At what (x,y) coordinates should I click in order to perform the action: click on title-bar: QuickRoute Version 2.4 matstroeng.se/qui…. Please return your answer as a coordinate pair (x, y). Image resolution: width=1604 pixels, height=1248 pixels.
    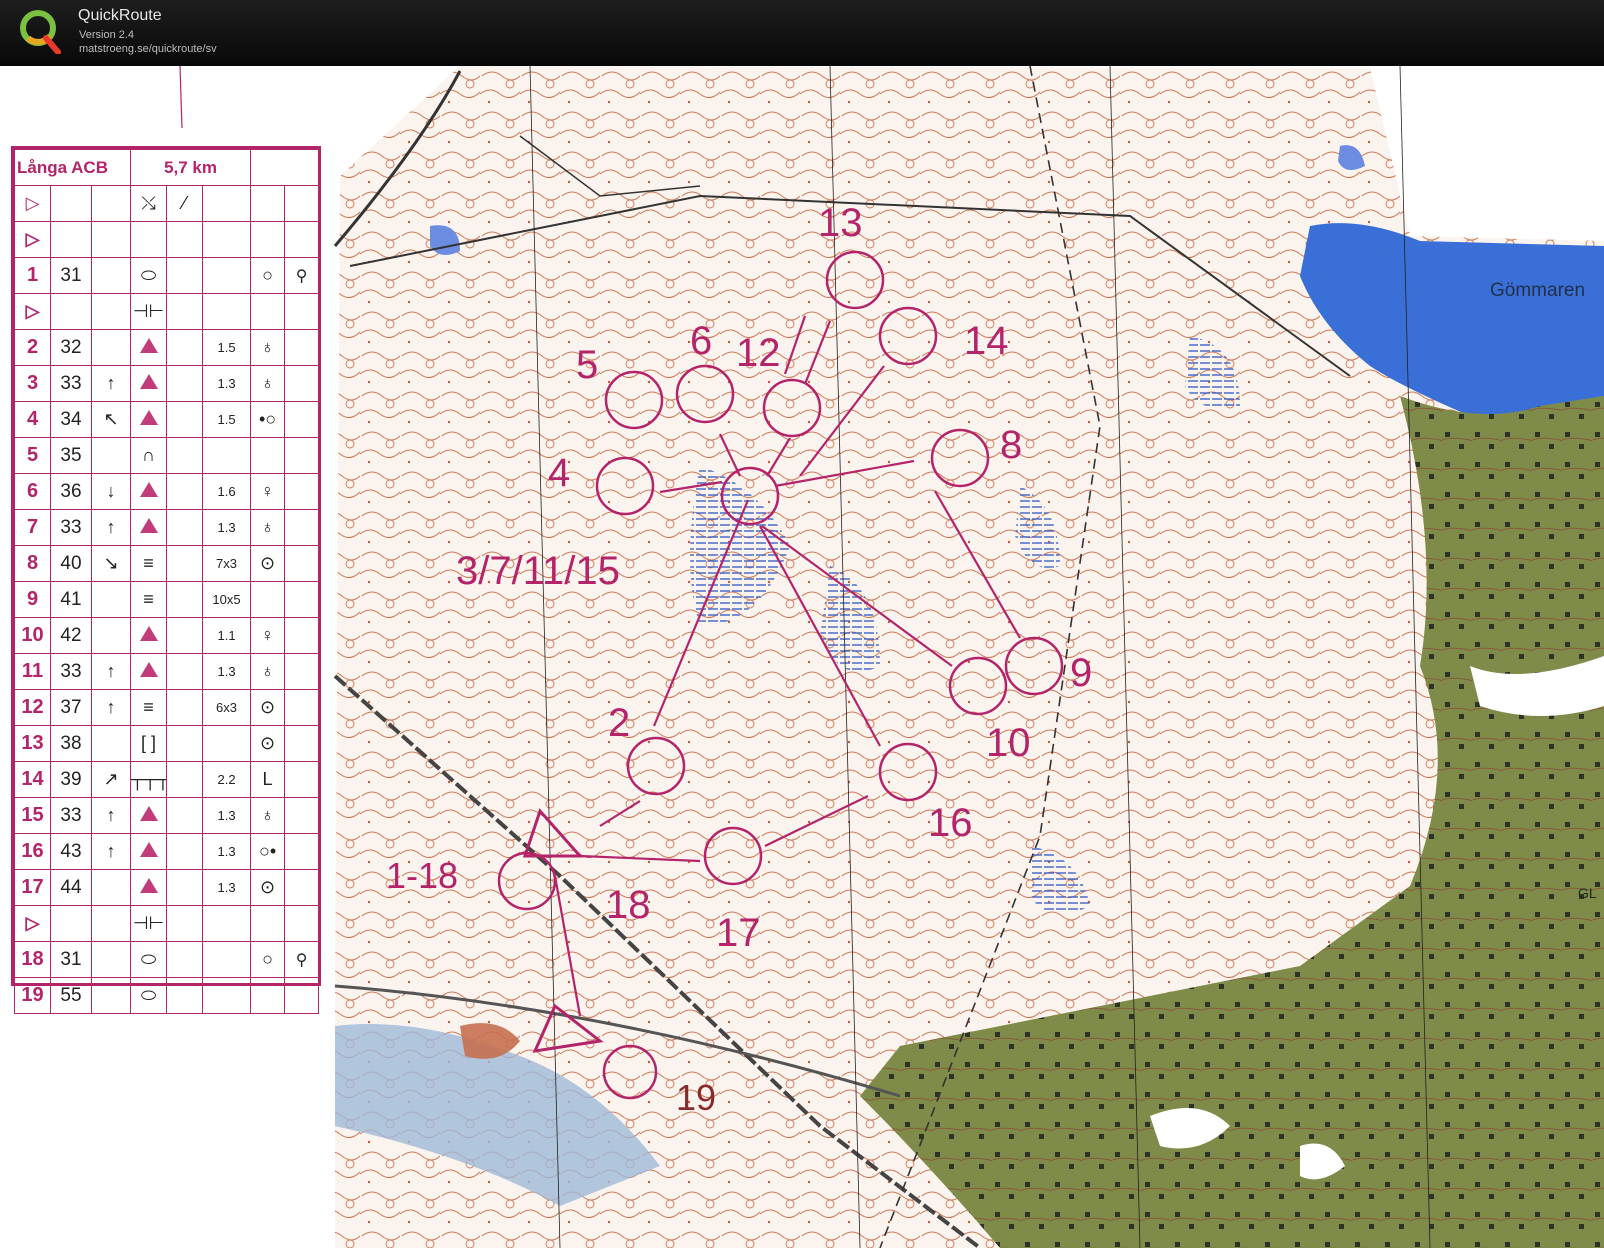
    Looking at the image, I should click on (802, 33).